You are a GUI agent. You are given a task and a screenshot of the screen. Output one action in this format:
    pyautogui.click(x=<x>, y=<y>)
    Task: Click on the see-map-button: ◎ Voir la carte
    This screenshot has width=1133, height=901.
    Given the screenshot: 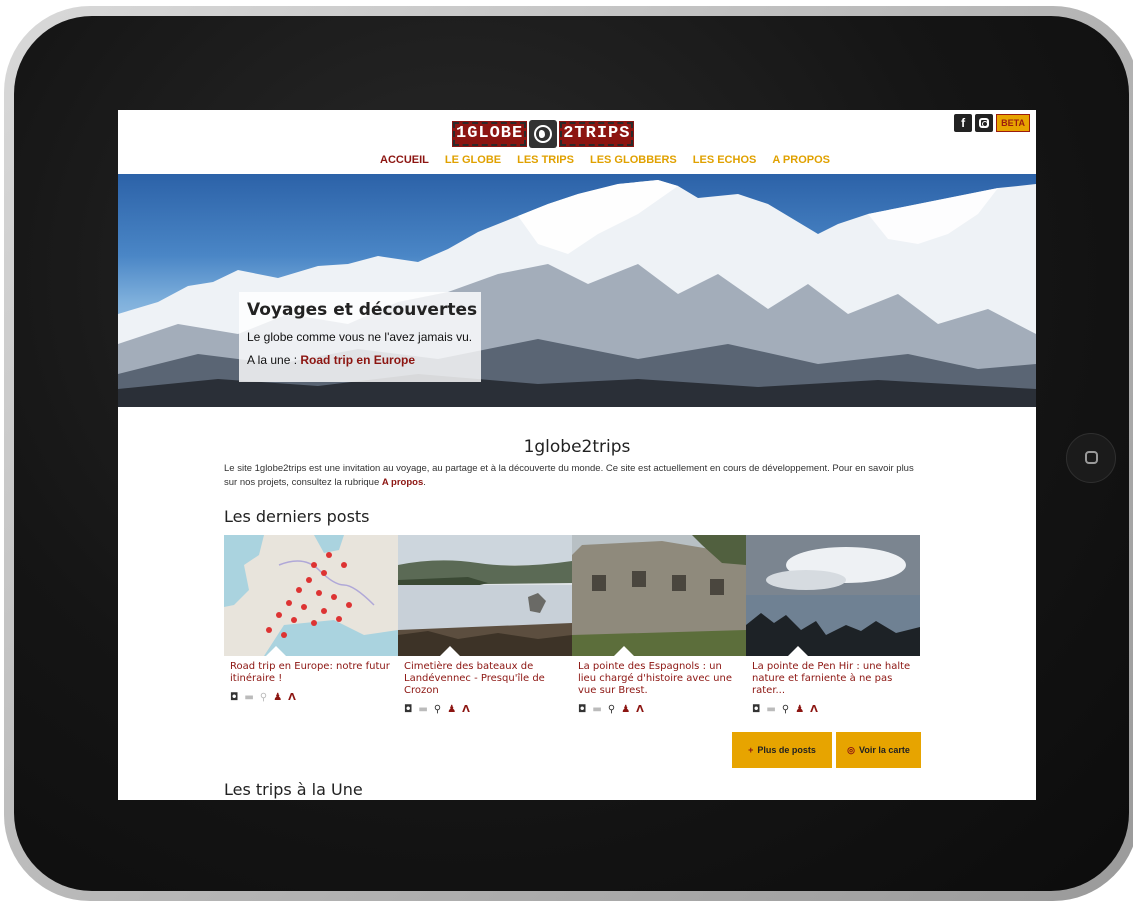 What is the action you would take?
    pyautogui.click(x=878, y=750)
    